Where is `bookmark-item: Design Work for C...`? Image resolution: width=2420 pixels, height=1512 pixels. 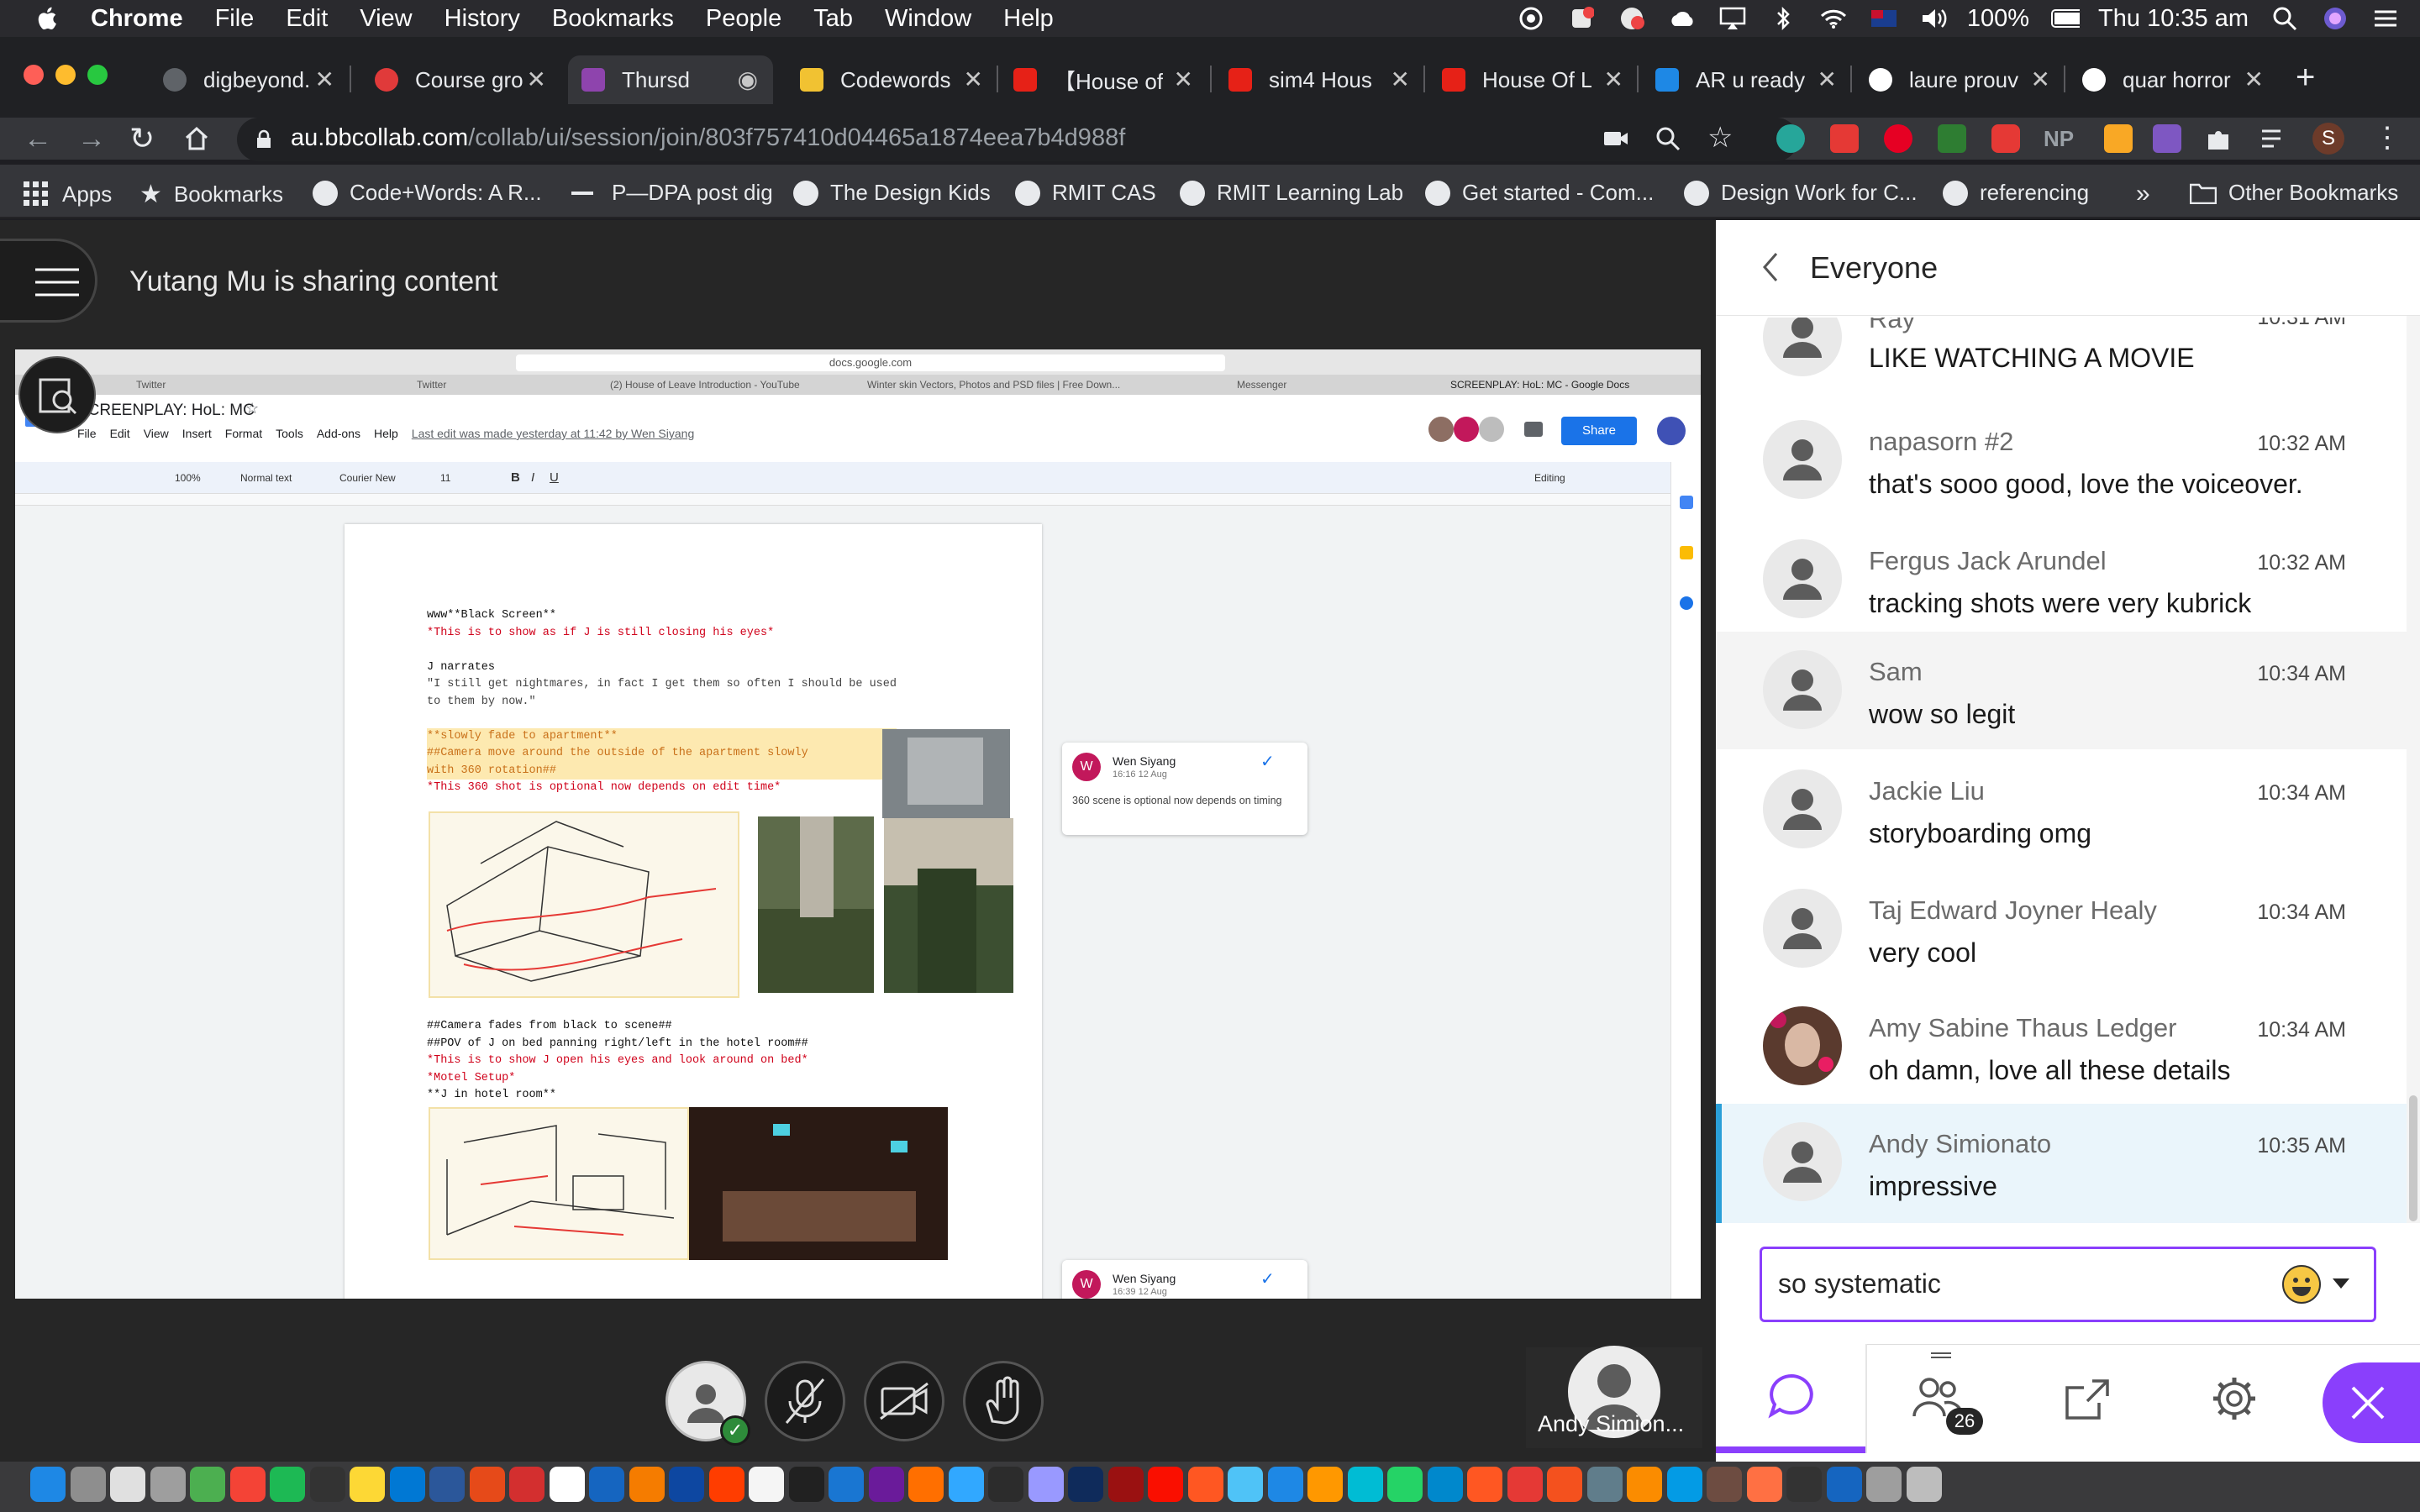
bookmark-item: Design Work for C... is located at coordinates (1801, 193).